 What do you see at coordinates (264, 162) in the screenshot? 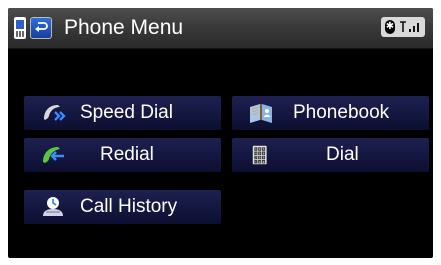
I see `keypad-key-label: #` at bounding box center [264, 162].